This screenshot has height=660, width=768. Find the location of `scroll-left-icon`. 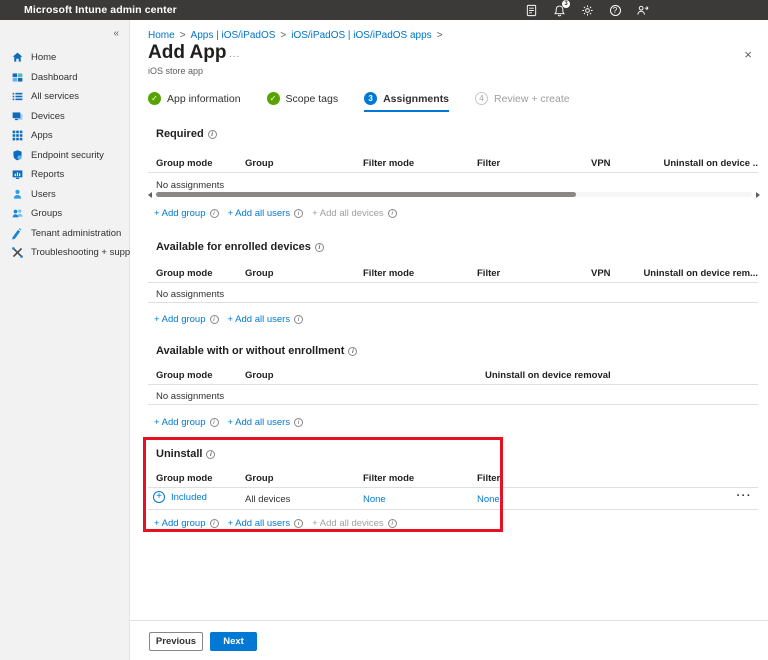

scroll-left-icon is located at coordinates (150, 194).